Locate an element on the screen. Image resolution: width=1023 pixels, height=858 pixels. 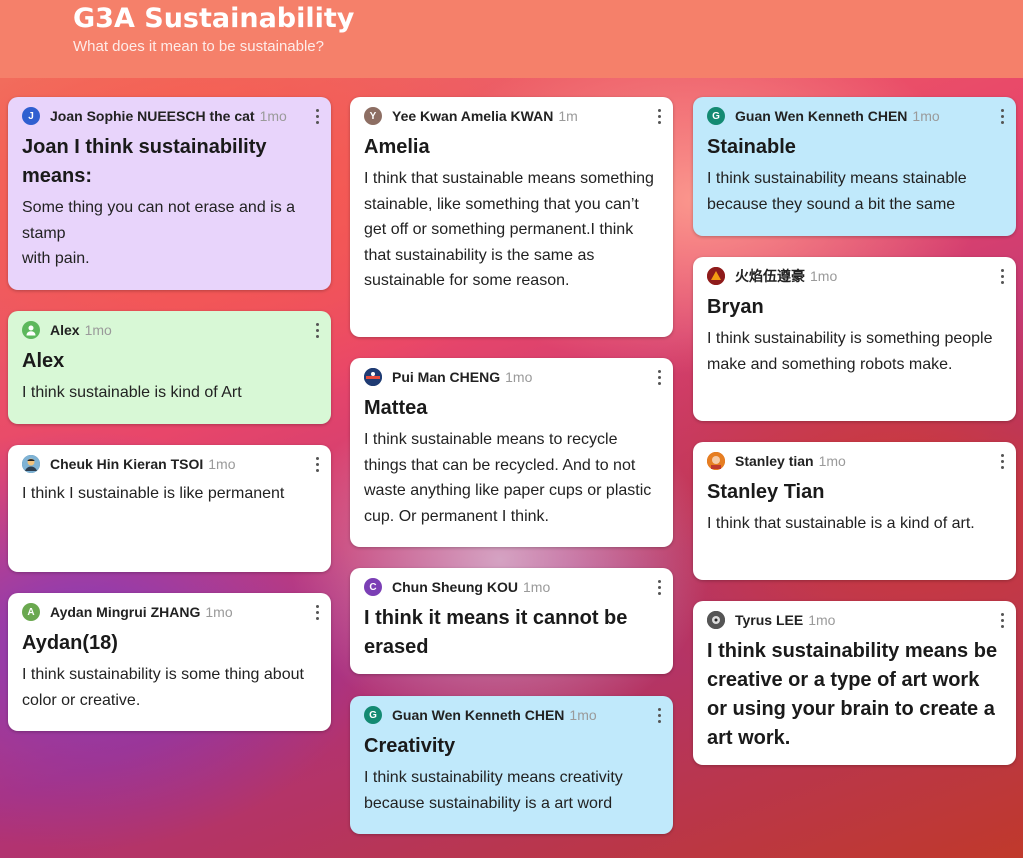
post-title: Stainable is located at coordinates (751, 147).